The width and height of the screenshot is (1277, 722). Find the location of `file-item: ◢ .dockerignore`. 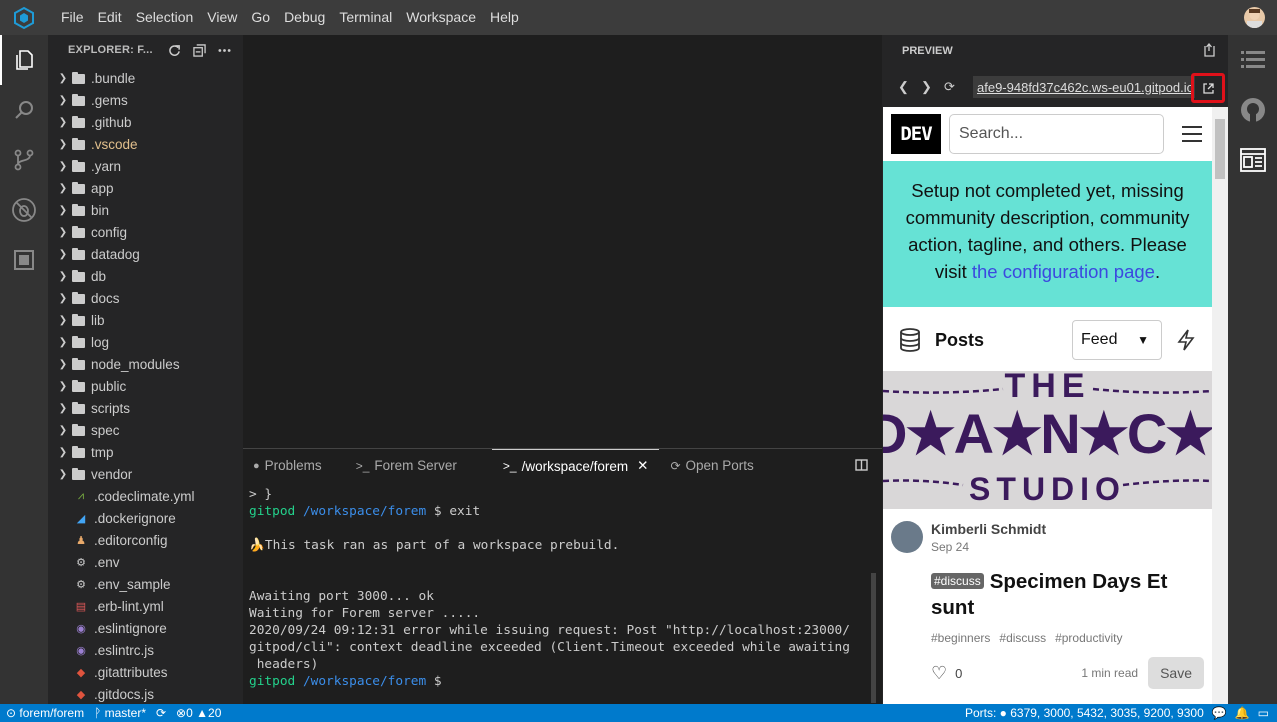

file-item: ◢ .dockerignore is located at coordinates (145, 518).